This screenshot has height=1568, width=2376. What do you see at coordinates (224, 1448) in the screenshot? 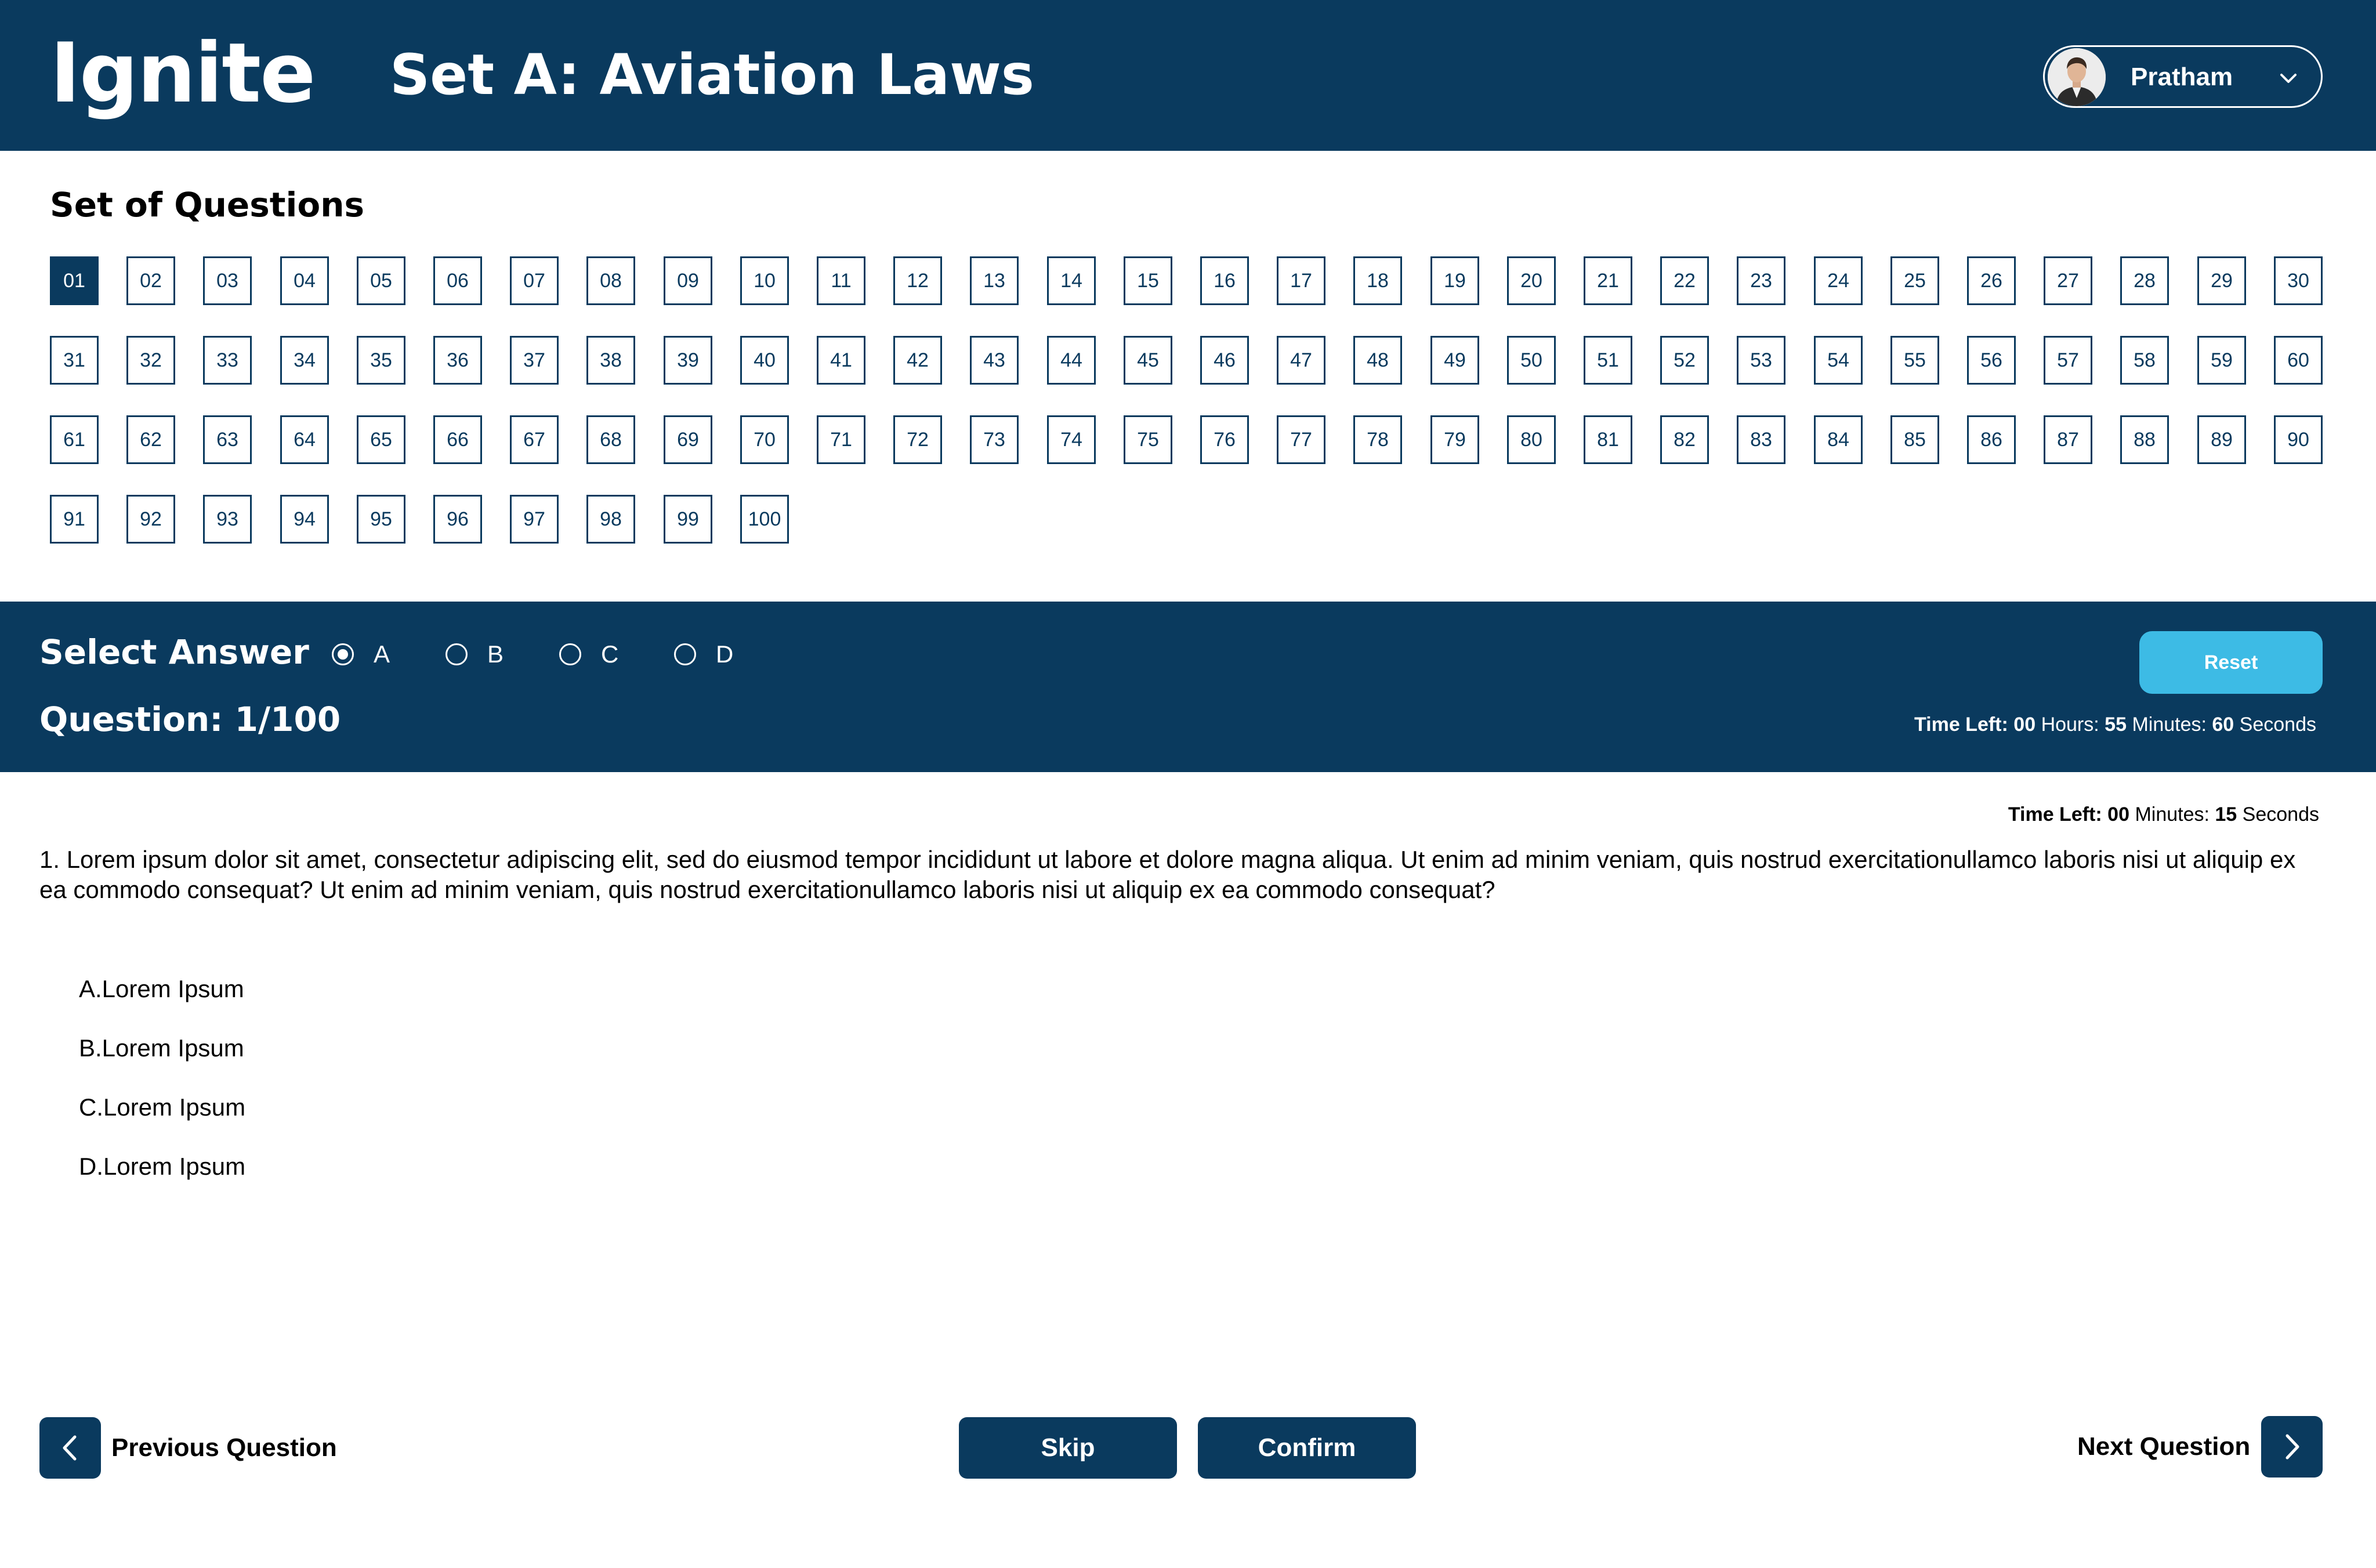
I see `previous-question-label: Previous Question` at bounding box center [224, 1448].